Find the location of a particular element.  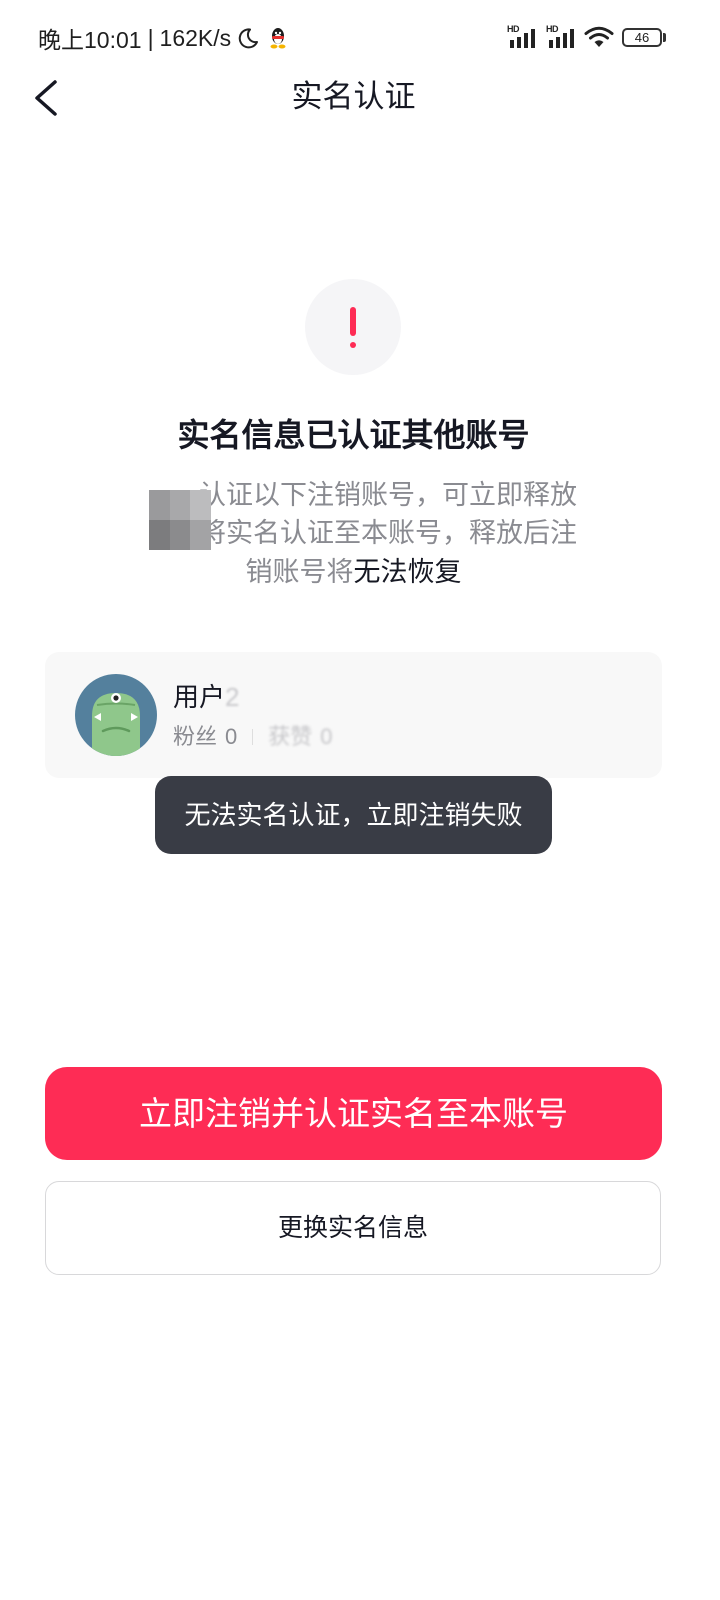

notice-description-emphasis: 无法恢复 is located at coordinates (407, 572).